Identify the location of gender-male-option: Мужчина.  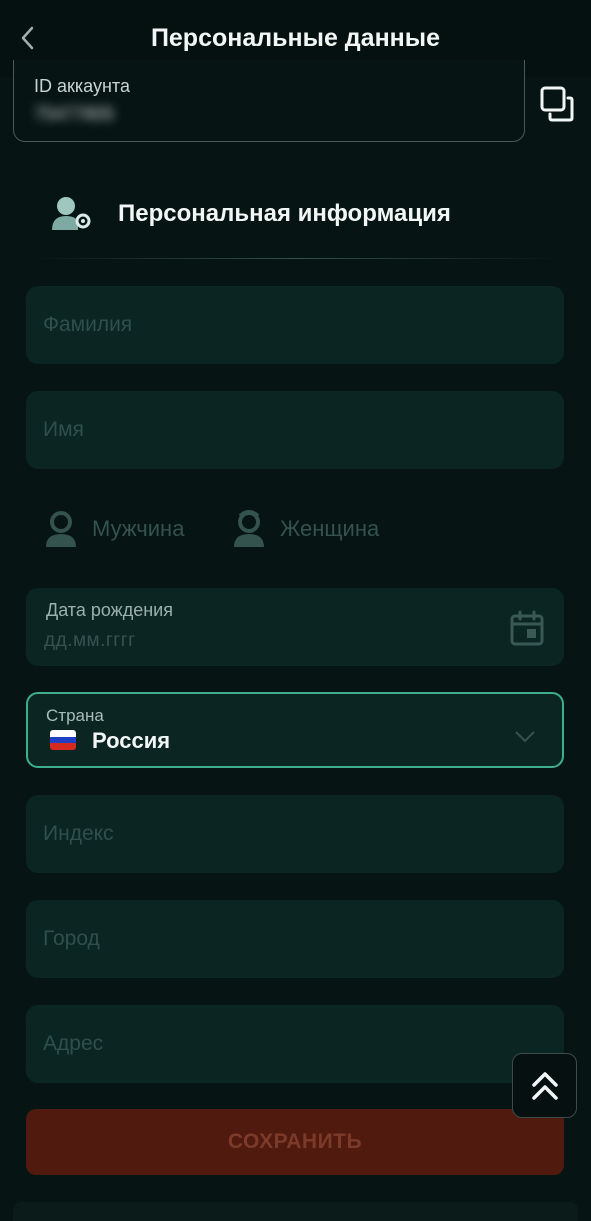
(114, 529).